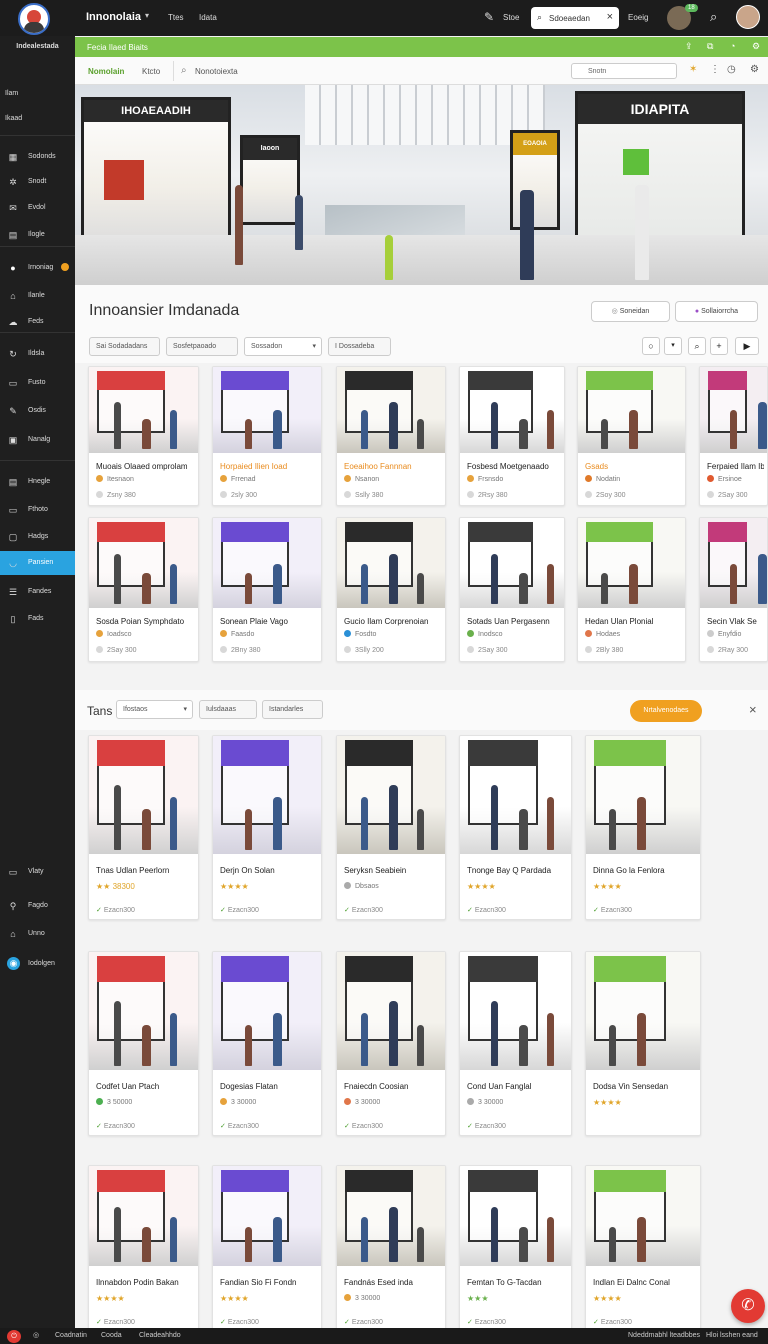 This screenshot has width=768, height=1344. I want to click on sidebar-item-12: ▣ Nanalg, so click(37, 440).